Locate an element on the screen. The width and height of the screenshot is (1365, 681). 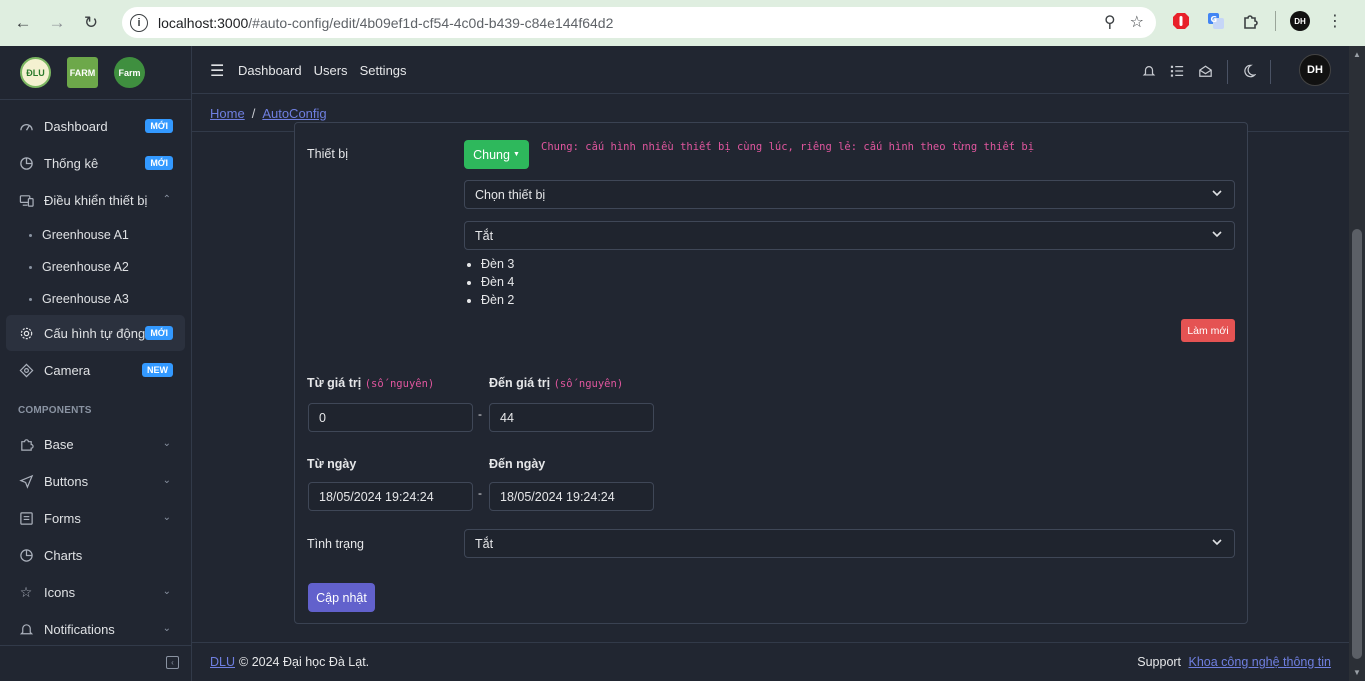
device-select: Chọn thiết bị is located at coordinates (849, 194).